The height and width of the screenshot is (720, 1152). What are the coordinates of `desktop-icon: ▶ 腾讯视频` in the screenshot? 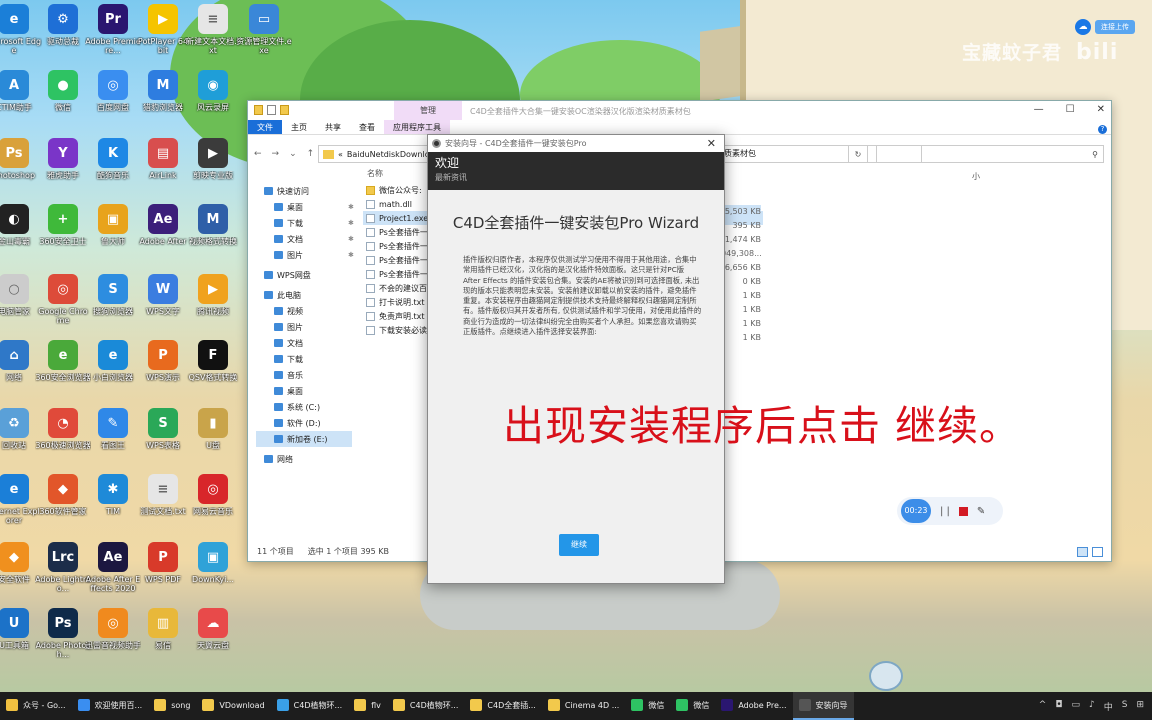 It's located at (213, 299).